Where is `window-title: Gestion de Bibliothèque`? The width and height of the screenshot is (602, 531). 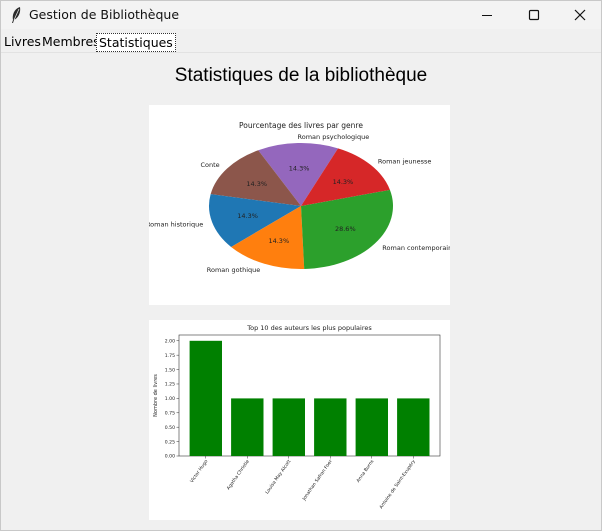 window-title: Gestion de Bibliothèque is located at coordinates (104, 14).